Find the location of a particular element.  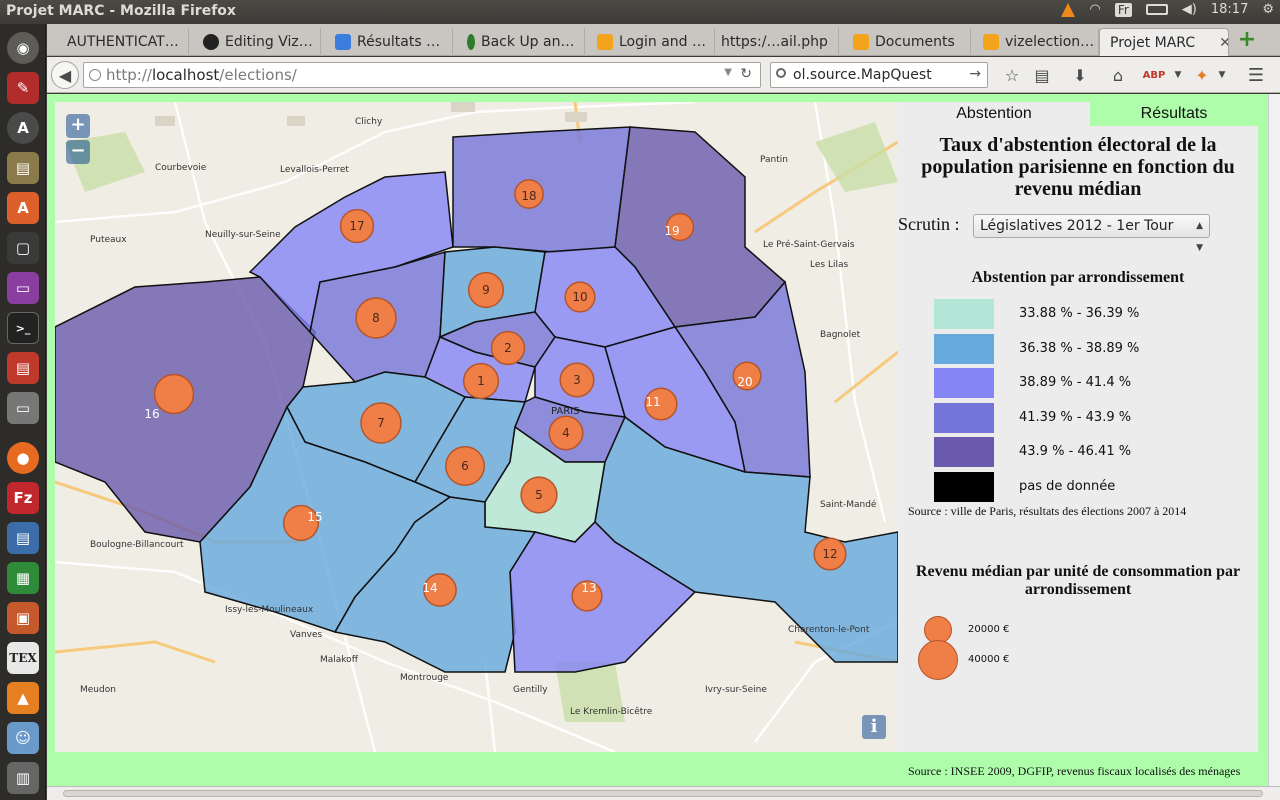

workspace-icon: ▭ is located at coordinates (23, 288).